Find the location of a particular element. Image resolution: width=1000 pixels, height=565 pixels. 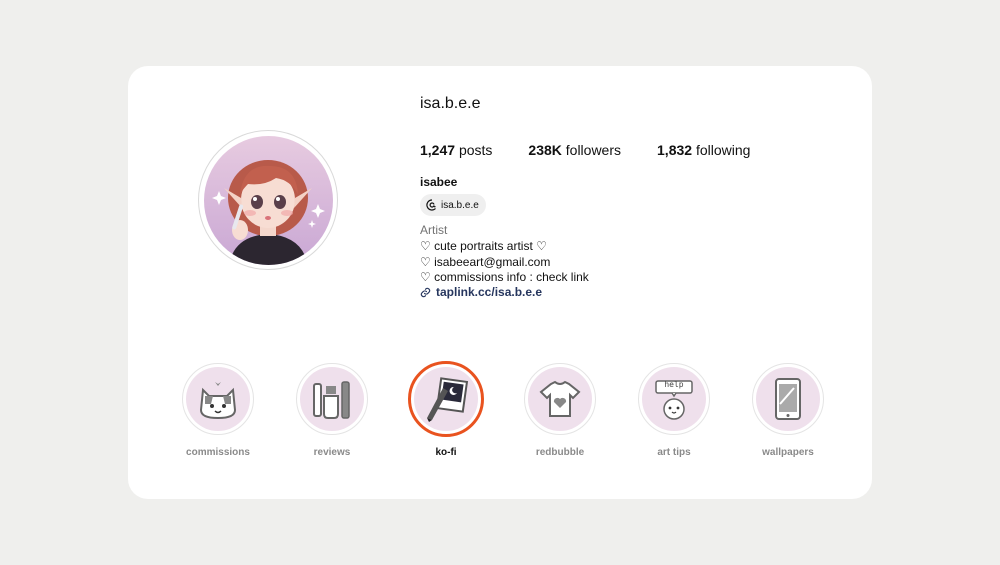

help-ghost-icon: help is located at coordinates (674, 399).